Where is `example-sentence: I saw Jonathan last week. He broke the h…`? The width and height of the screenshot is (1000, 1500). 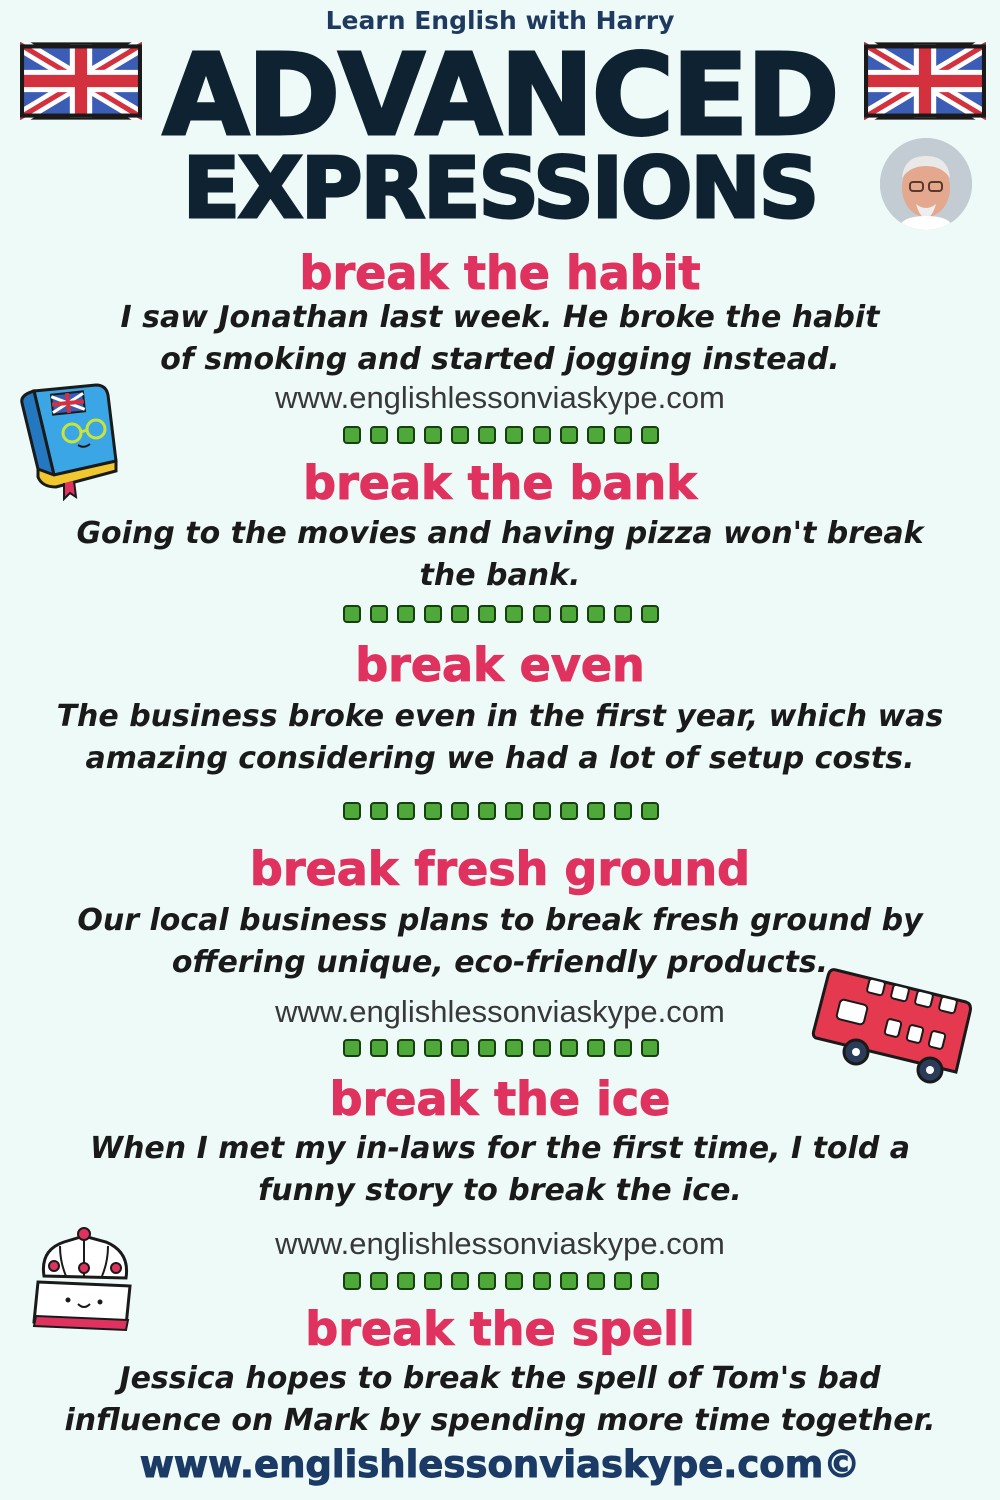 example-sentence: I saw Jonathan last week. He broke the h… is located at coordinates (500, 338).